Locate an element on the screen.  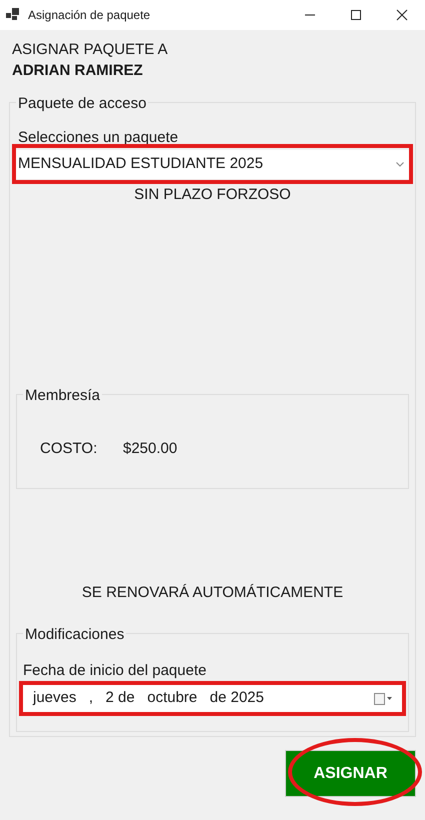
group-legend: Paquete de acceso is located at coordinates (82, 104).